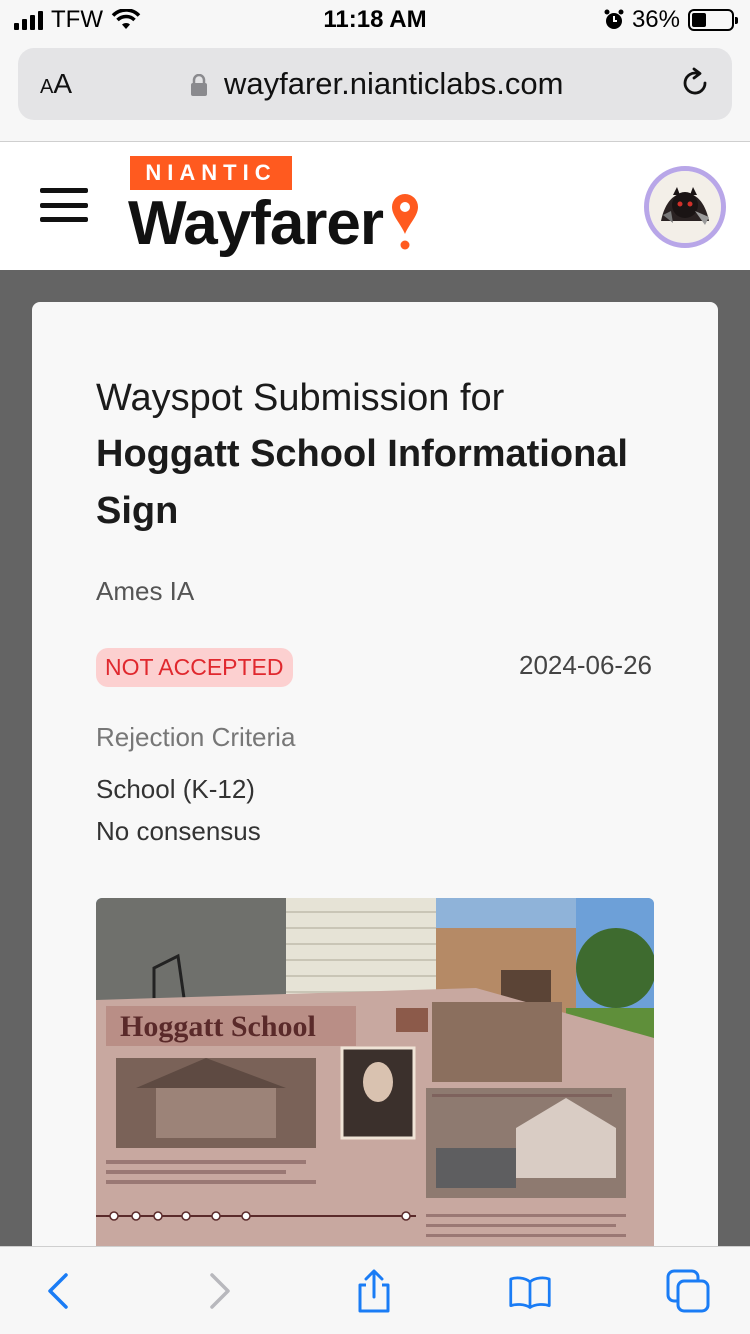 This screenshot has height=1334, width=750. Describe the element at coordinates (175, 789) in the screenshot. I see `rejection-reason: School (K-12)` at that location.